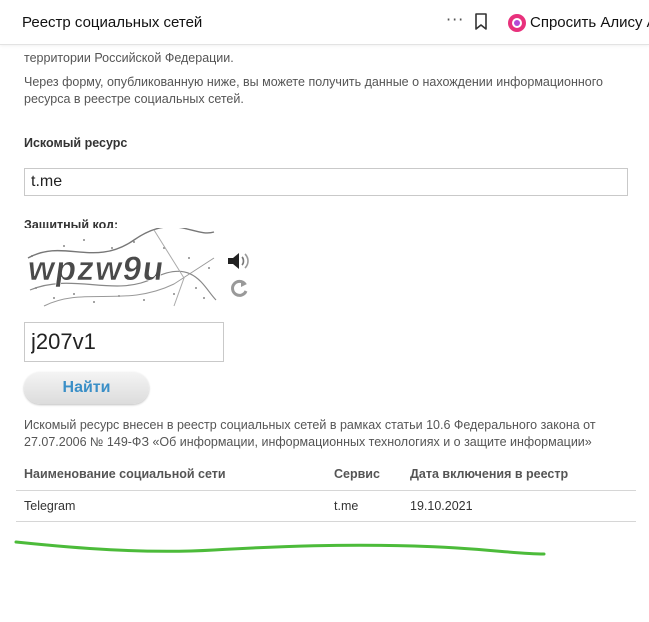  Describe the element at coordinates (364, 506) in the screenshot. I see `cell-service: t.me` at that location.